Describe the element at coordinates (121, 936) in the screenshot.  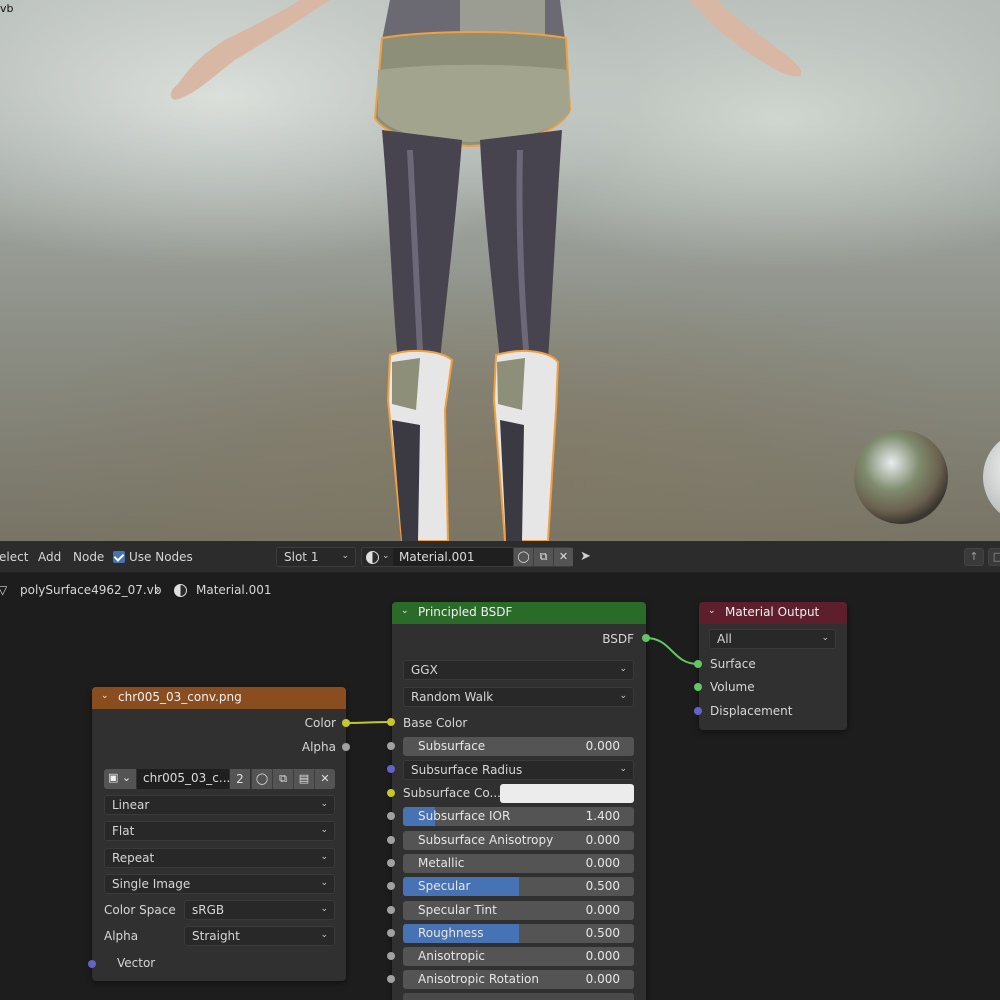
I see `alpha-mode-label: Alpha` at that location.